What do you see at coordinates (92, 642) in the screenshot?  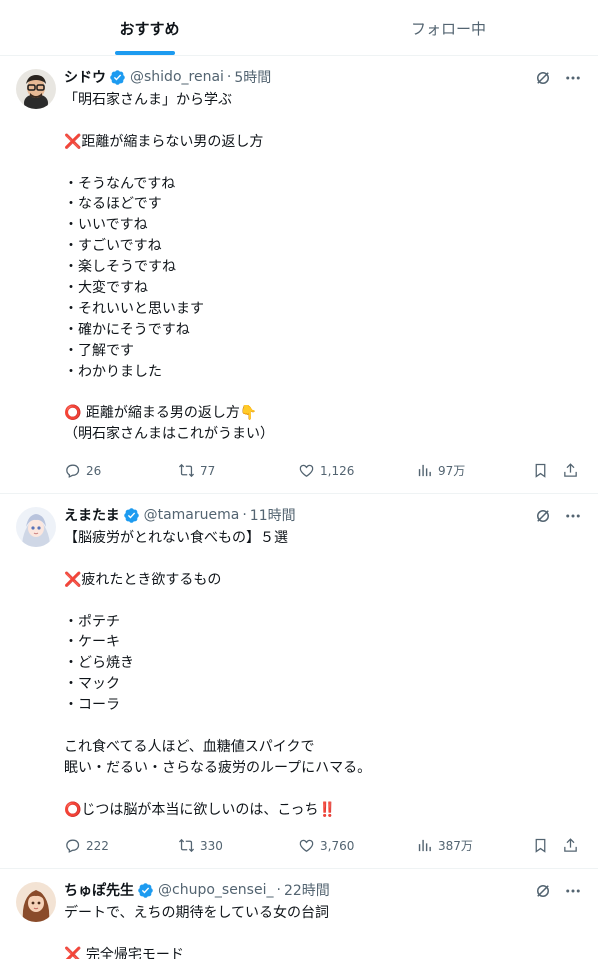 I see `tweet-line: ・ケーキ` at bounding box center [92, 642].